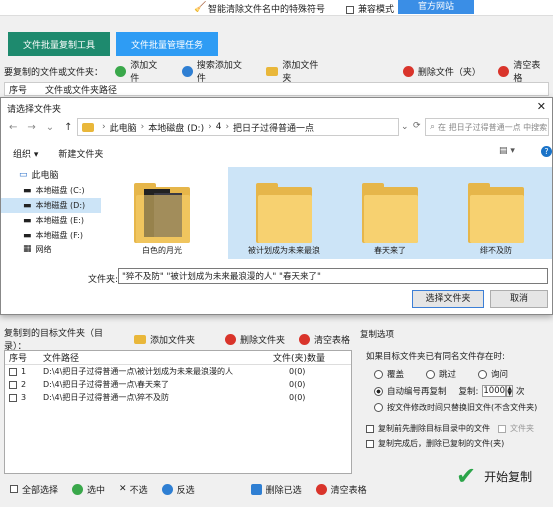 The width and height of the screenshot is (553, 507). What do you see at coordinates (435, 357) in the screenshot?
I see `options-question: 如果目标文件夹已有同名文件存在时:` at bounding box center [435, 357].